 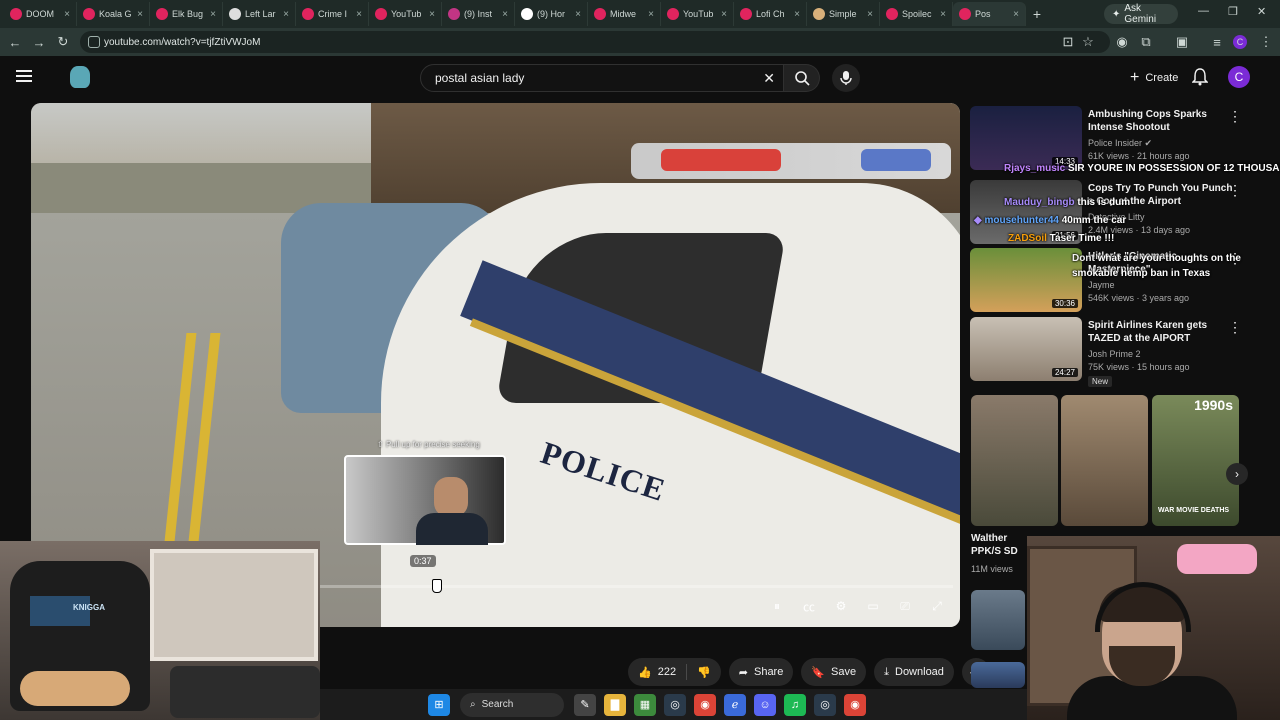 I want to click on seek-hint: ⇧ Pull up for precise seeking, so click(x=428, y=444).